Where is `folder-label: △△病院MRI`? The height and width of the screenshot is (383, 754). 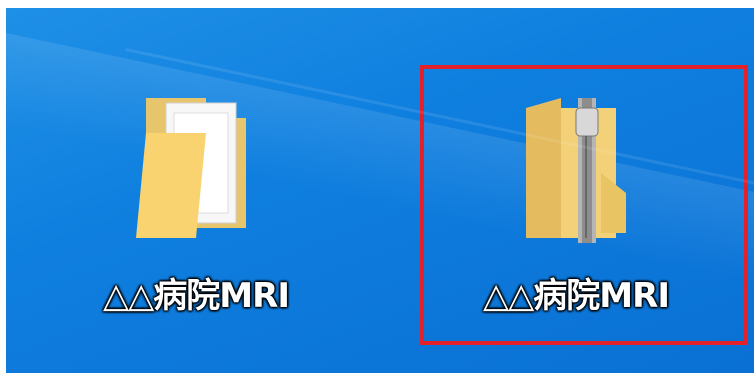
folder-label: △△病院MRI is located at coordinates (196, 296).